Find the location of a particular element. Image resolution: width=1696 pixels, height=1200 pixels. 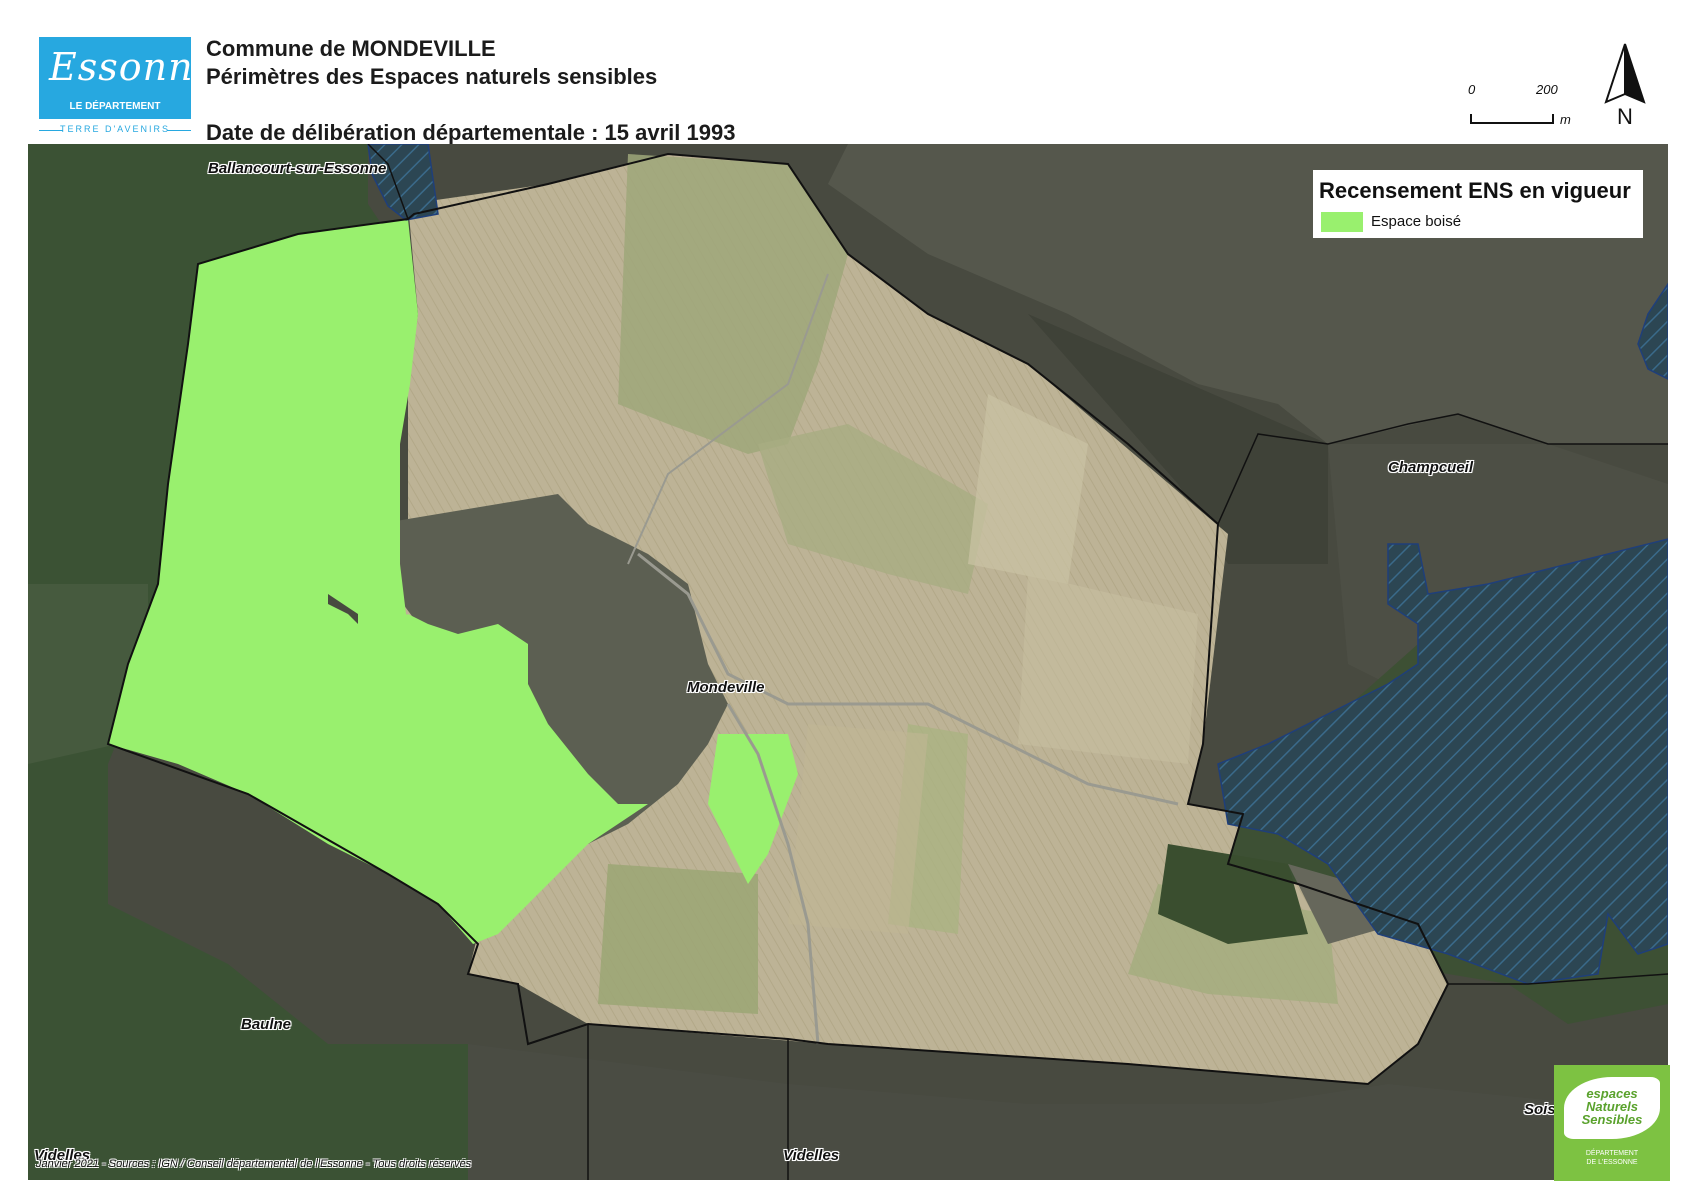

essonne-logo: Essonne LE DÉPARTEMENT is located at coordinates (127, 78).